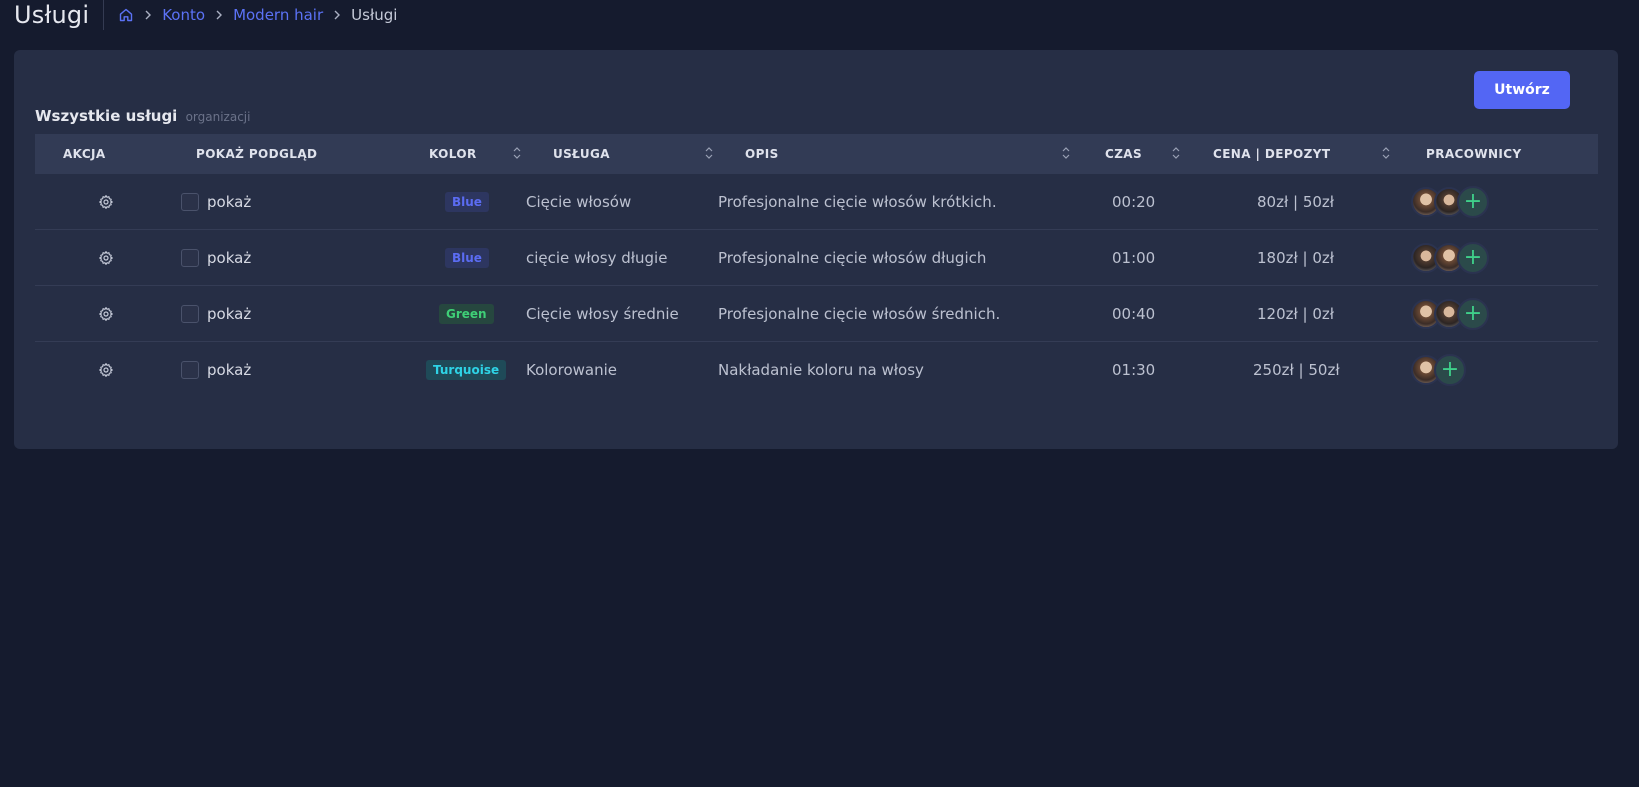 This screenshot has height=787, width=1639. Describe the element at coordinates (1296, 258) in the screenshot. I see `service-price: 180zł | 0zł` at that location.